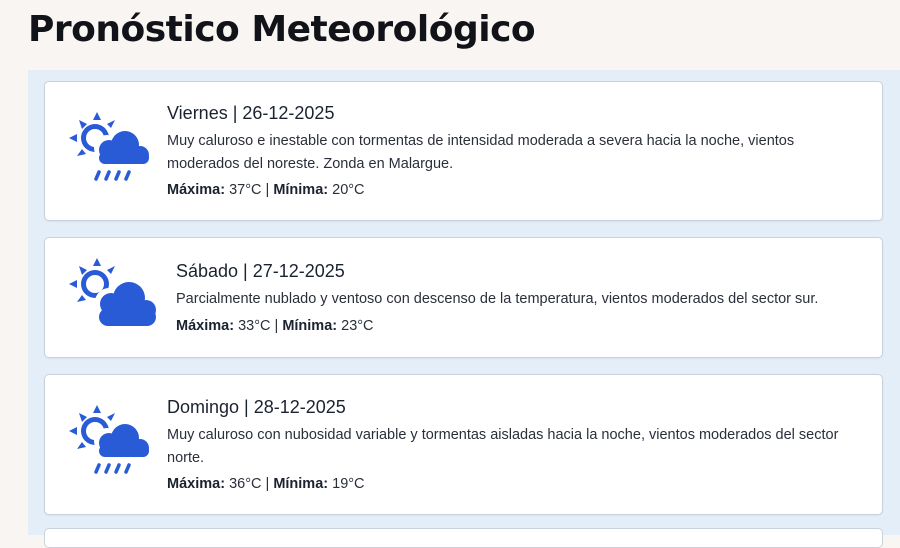 This screenshot has width=900, height=548. Describe the element at coordinates (357, 325) in the screenshot. I see `min-value: 23°C` at that location.